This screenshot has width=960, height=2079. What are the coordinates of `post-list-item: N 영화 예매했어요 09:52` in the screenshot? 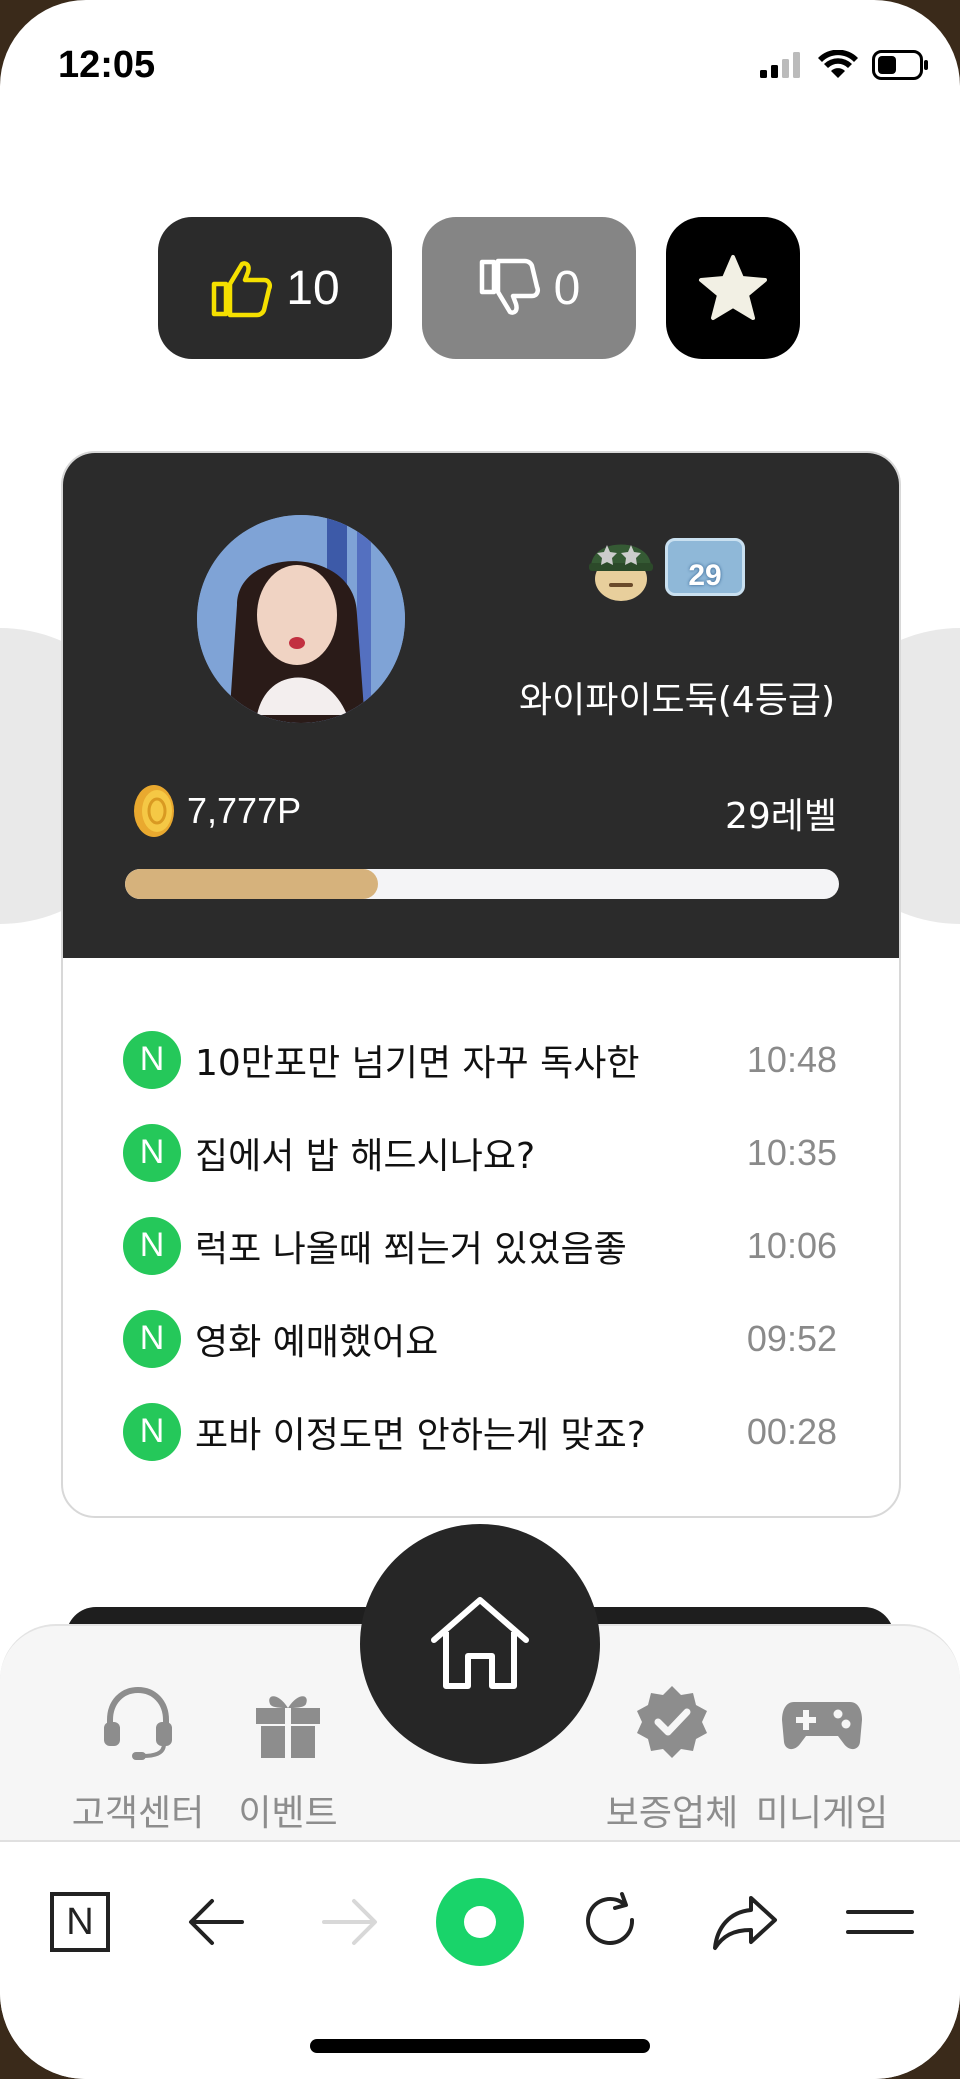 It's located at (480, 1338).